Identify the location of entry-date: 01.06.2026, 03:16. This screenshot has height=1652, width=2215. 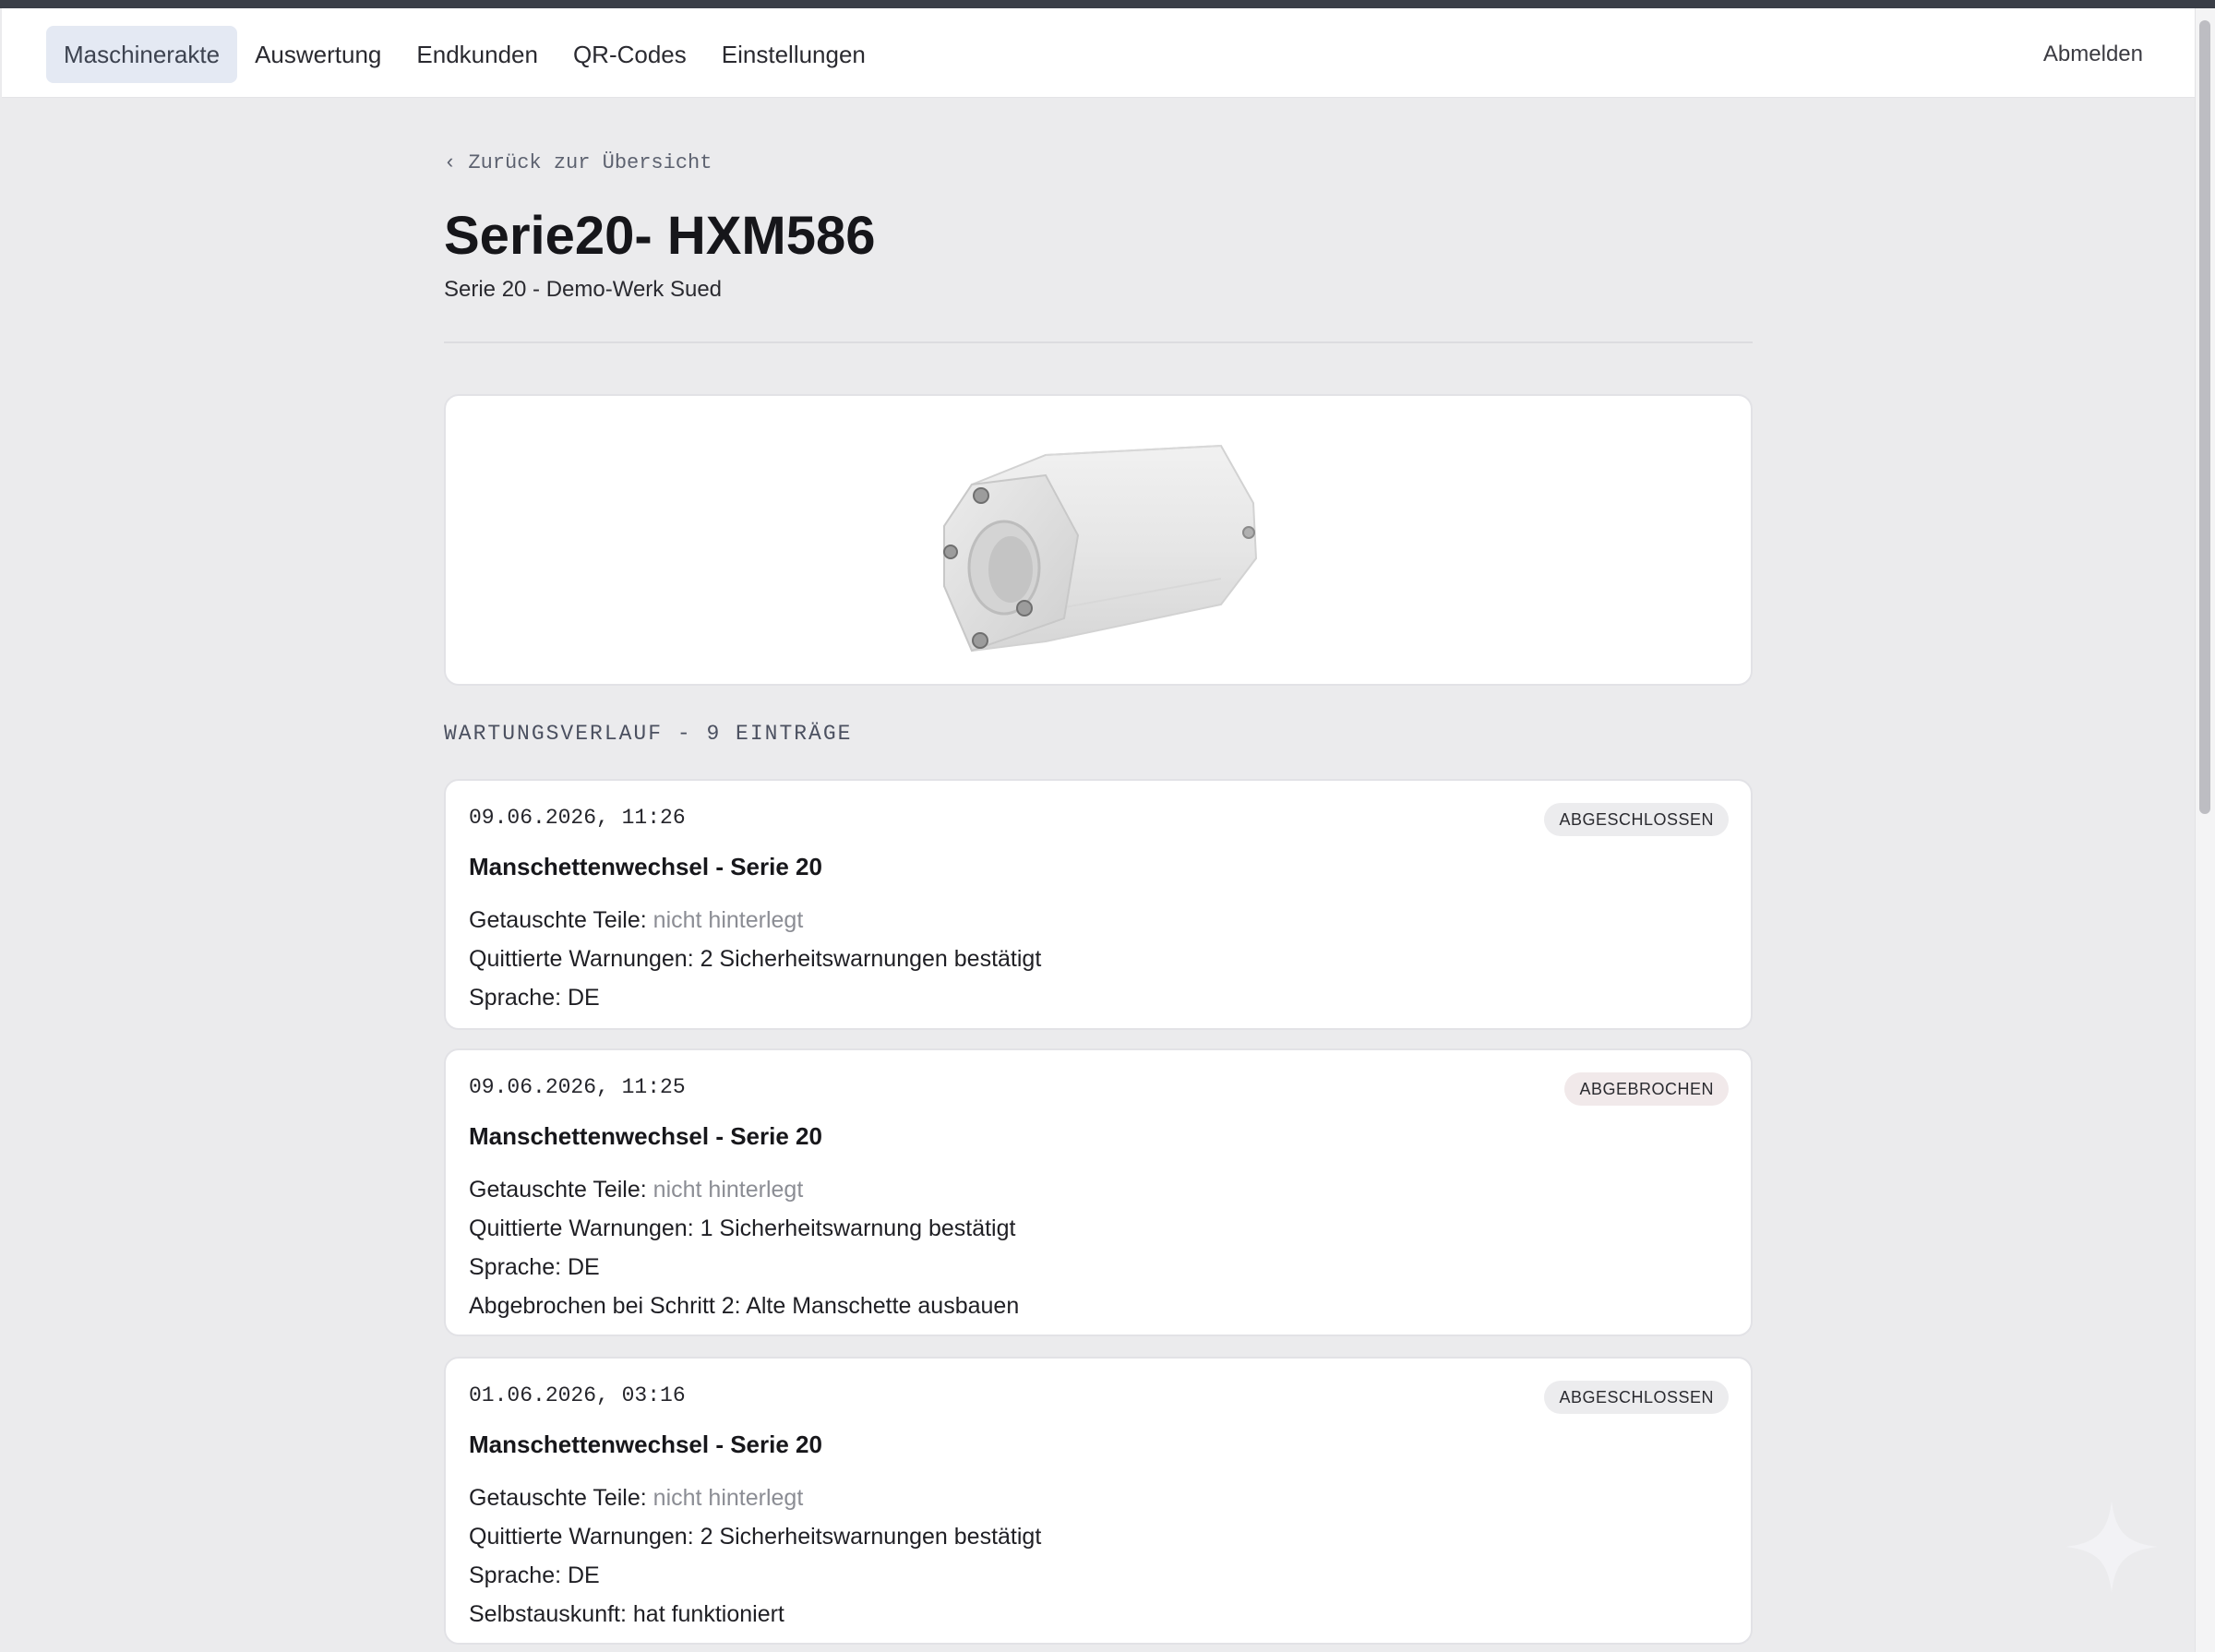
(578, 1395).